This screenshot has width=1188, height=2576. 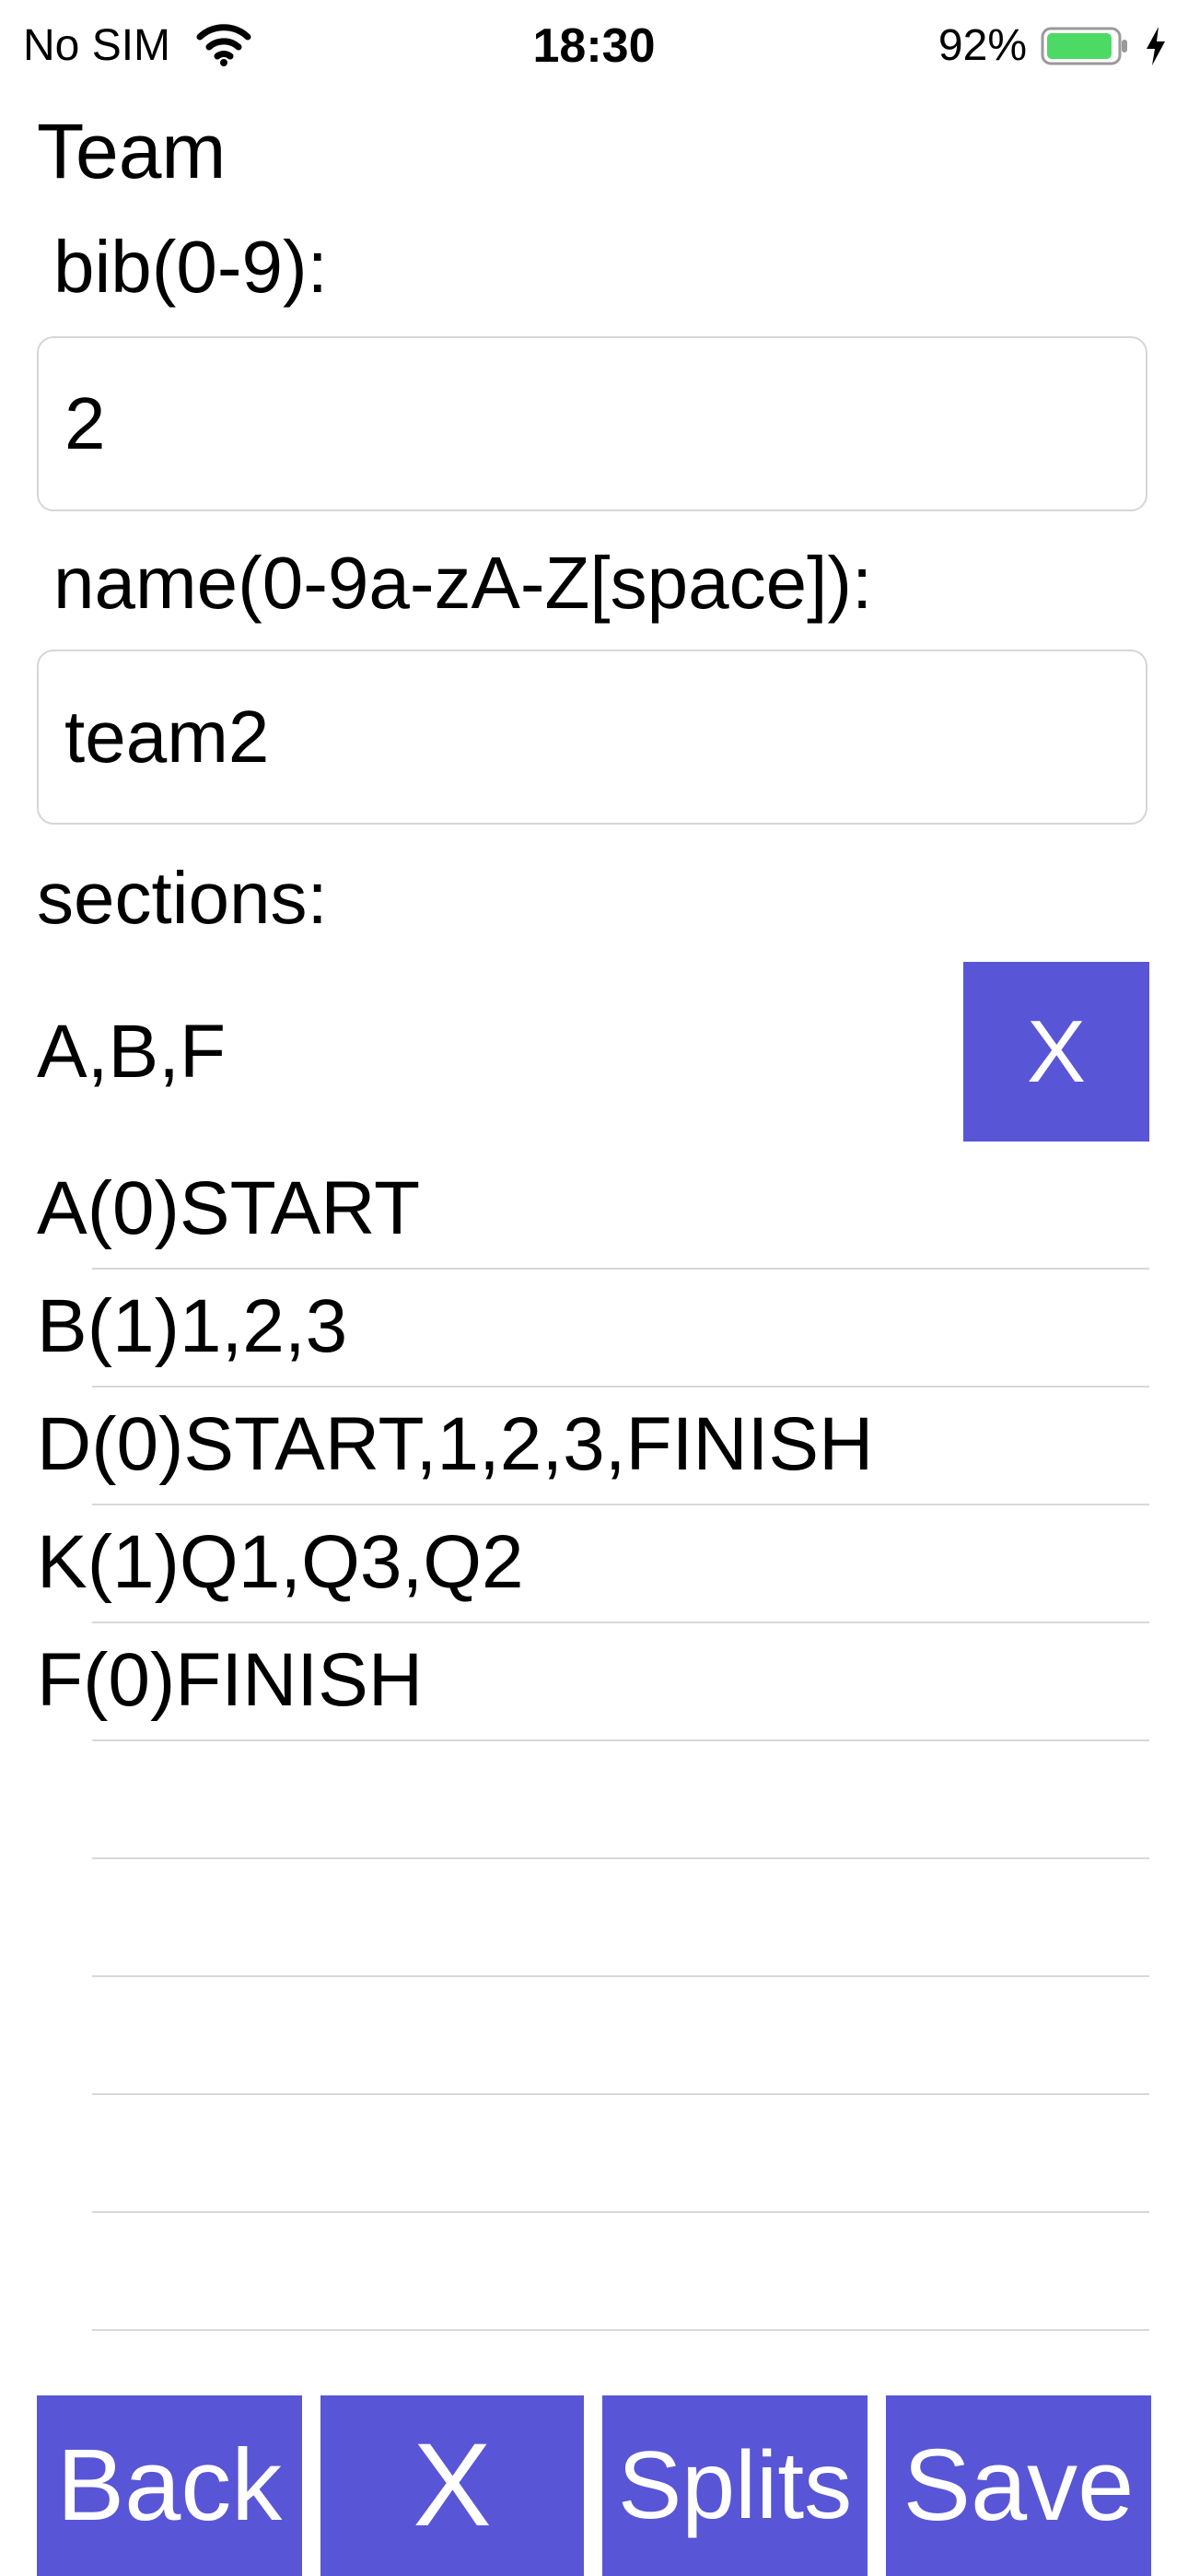 I want to click on list-item-label: D(0)START,1,2,3,FINISH, so click(x=455, y=1444).